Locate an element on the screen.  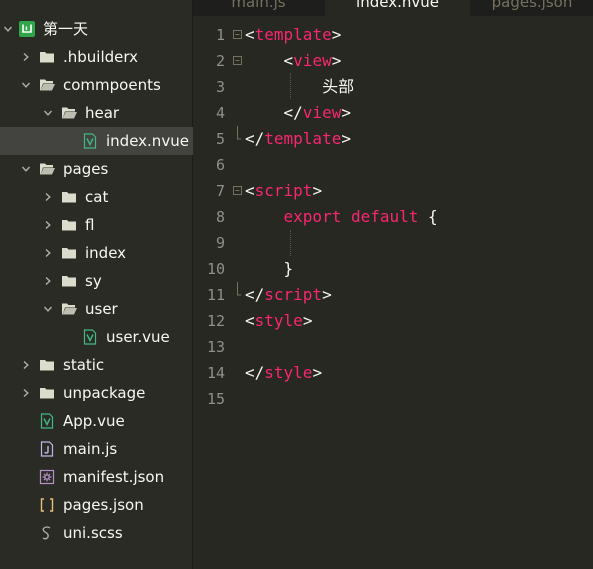
code-line: 6 is located at coordinates (393, 165).